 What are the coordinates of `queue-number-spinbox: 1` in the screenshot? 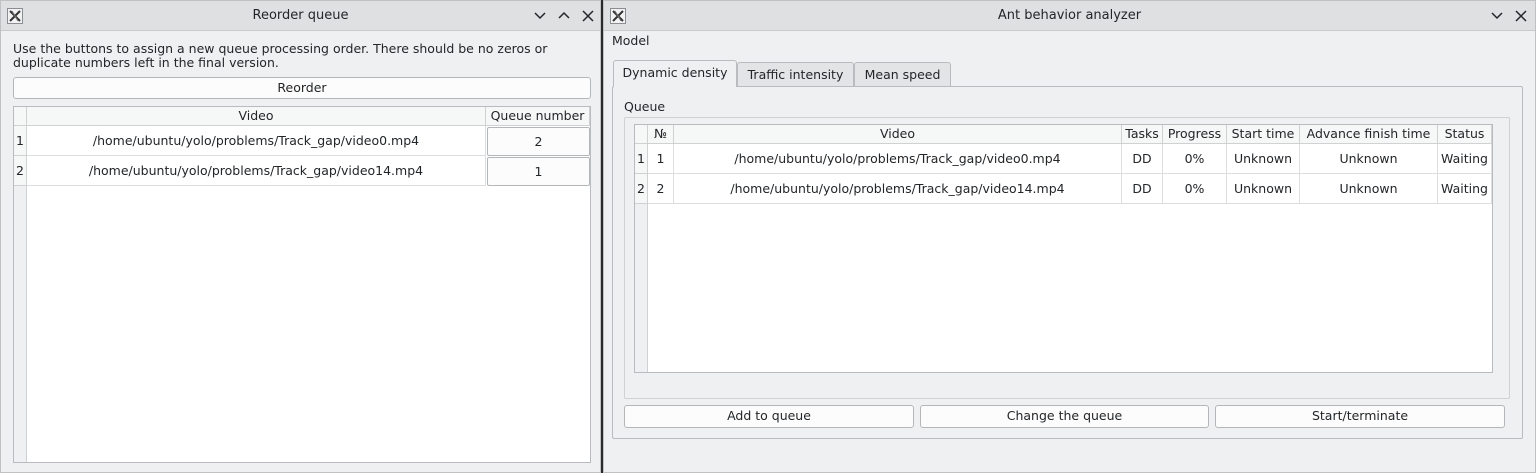 It's located at (538, 171).